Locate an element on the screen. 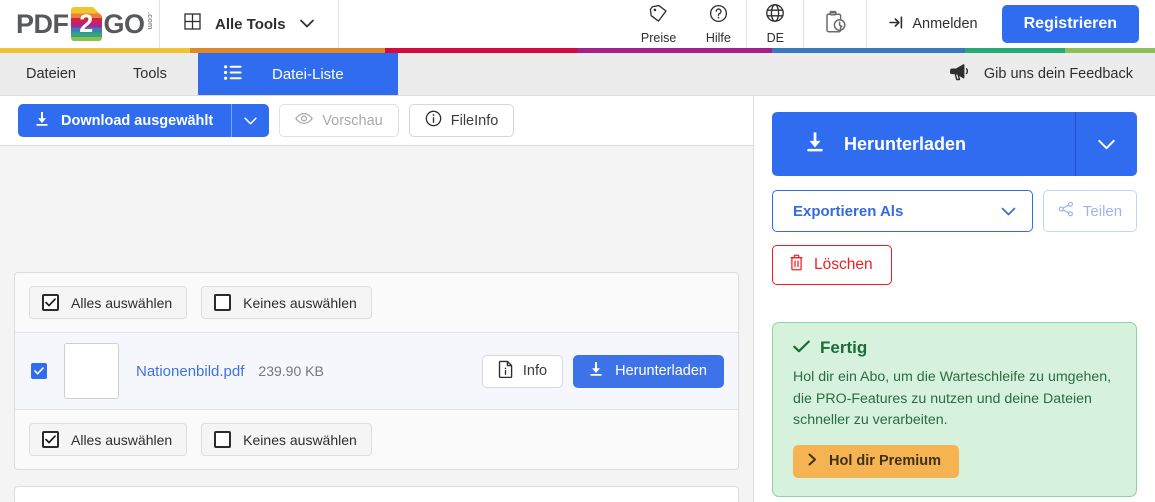 Image resolution: width=1155 pixels, height=502 pixels. select-all-button-bottom: Alles auswählen is located at coordinates (108, 439).